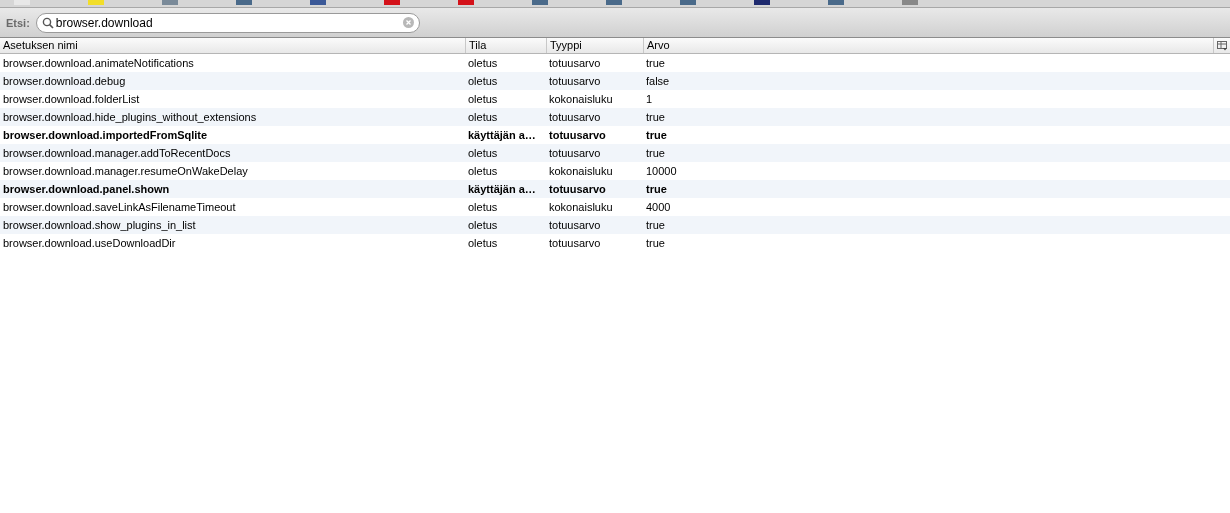 Image resolution: width=1230 pixels, height=513 pixels. What do you see at coordinates (408, 22) in the screenshot?
I see `clear-icon` at bounding box center [408, 22].